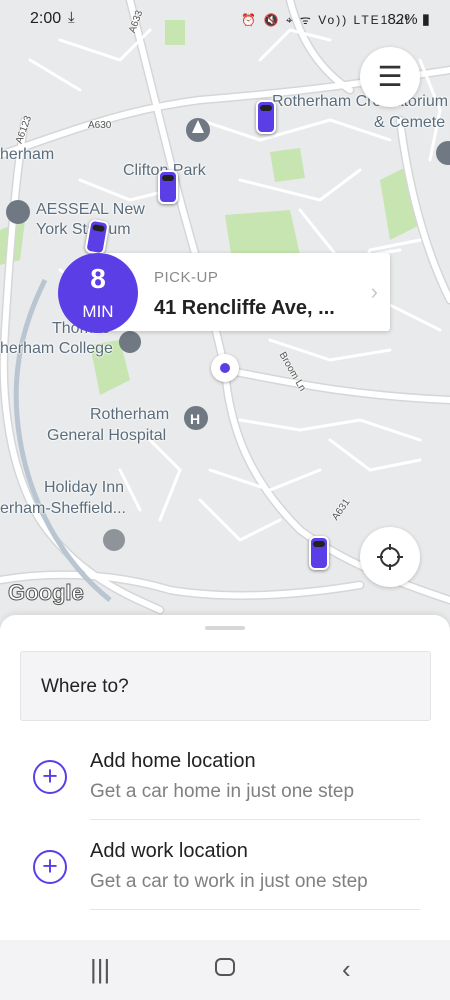 The height and width of the screenshot is (1000, 450). What do you see at coordinates (195, 419) in the screenshot?
I see `svg-text: H` at bounding box center [195, 419].